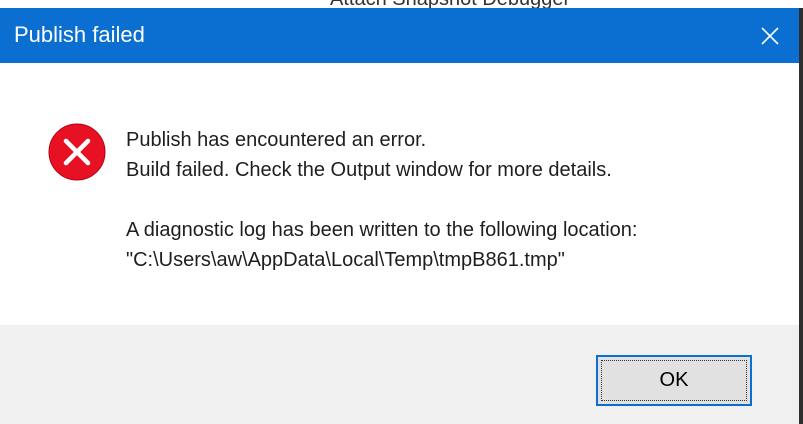 The width and height of the screenshot is (803, 424). I want to click on dialog-titlebar: Publish failed, so click(399, 35).